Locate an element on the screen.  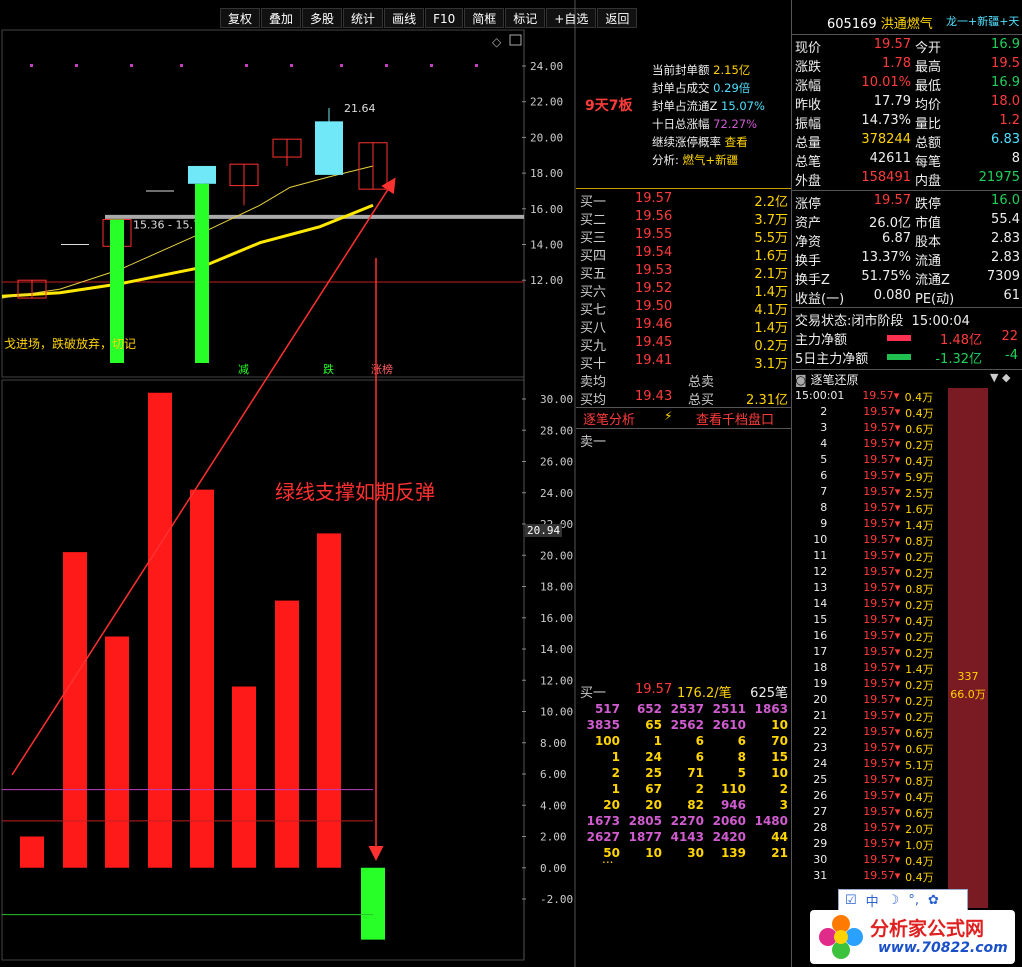
volume-tick-label: 10.00 is located at coordinates (556, 712).